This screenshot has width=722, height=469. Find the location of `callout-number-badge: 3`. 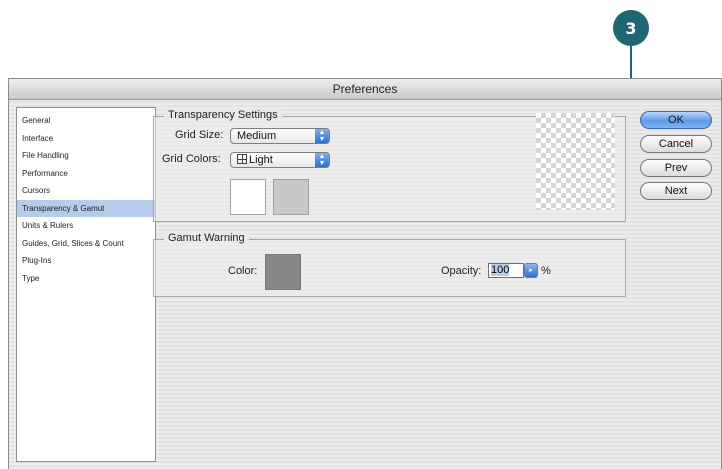

callout-number-badge: 3 is located at coordinates (631, 28).